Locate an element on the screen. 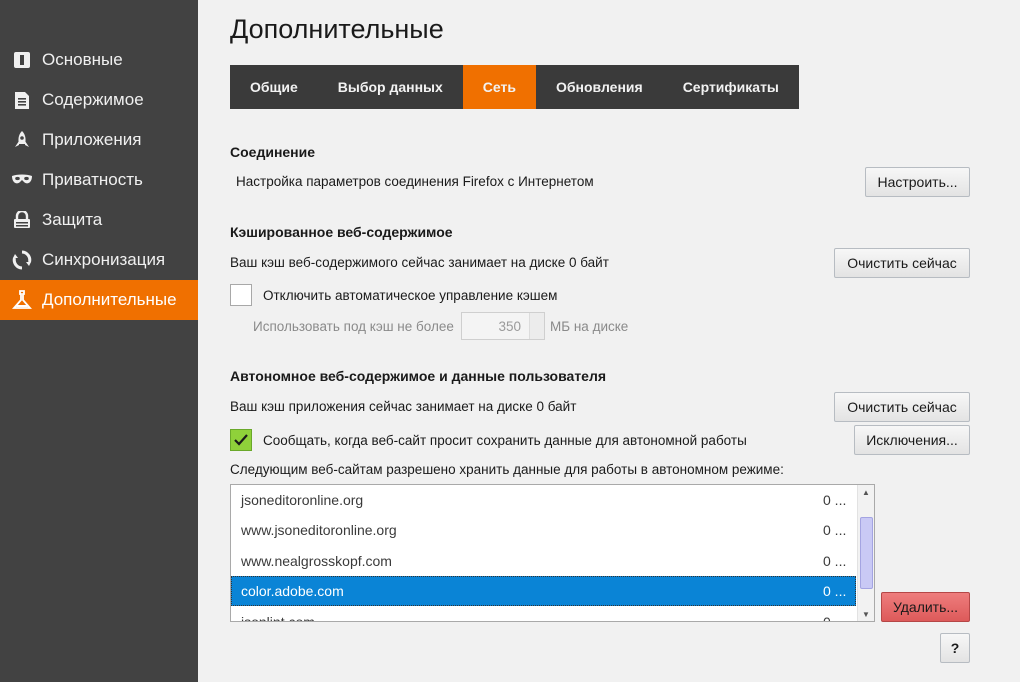 The width and height of the screenshot is (1020, 682). site-name: jsonlint.com is located at coordinates (278, 618).